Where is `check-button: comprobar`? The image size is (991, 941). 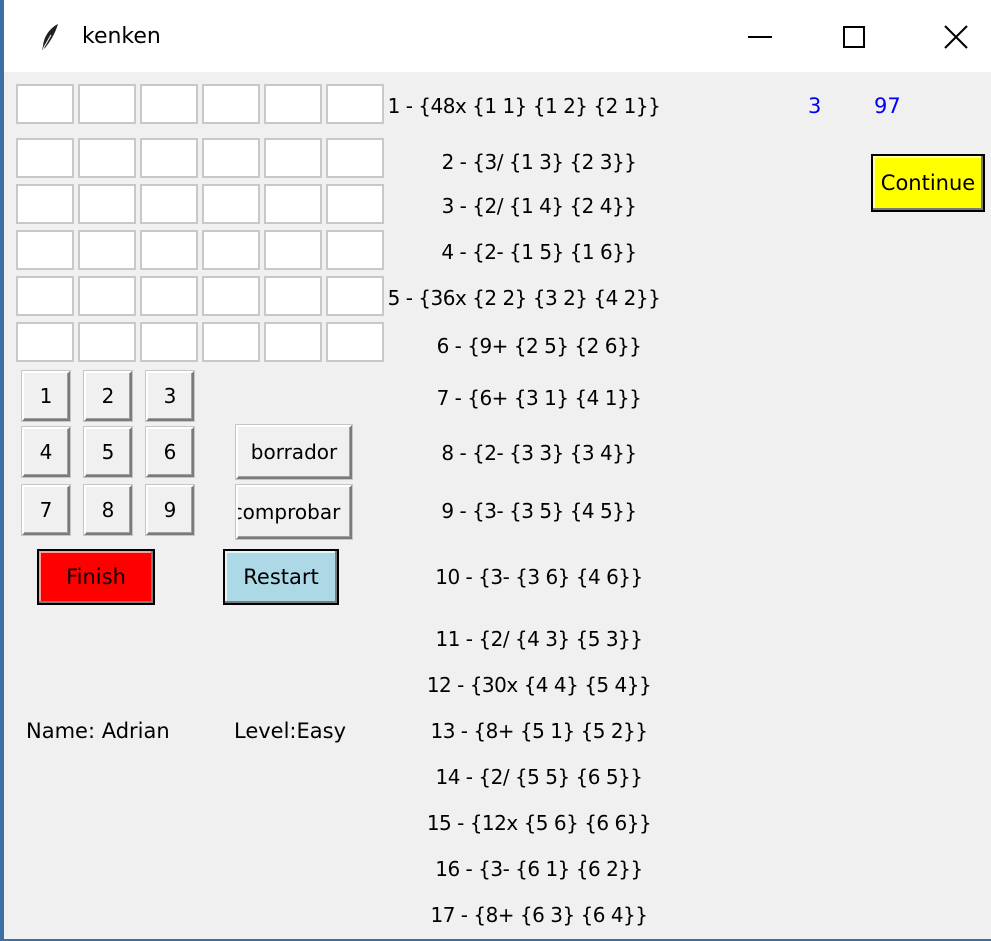 check-button: comprobar is located at coordinates (294, 512).